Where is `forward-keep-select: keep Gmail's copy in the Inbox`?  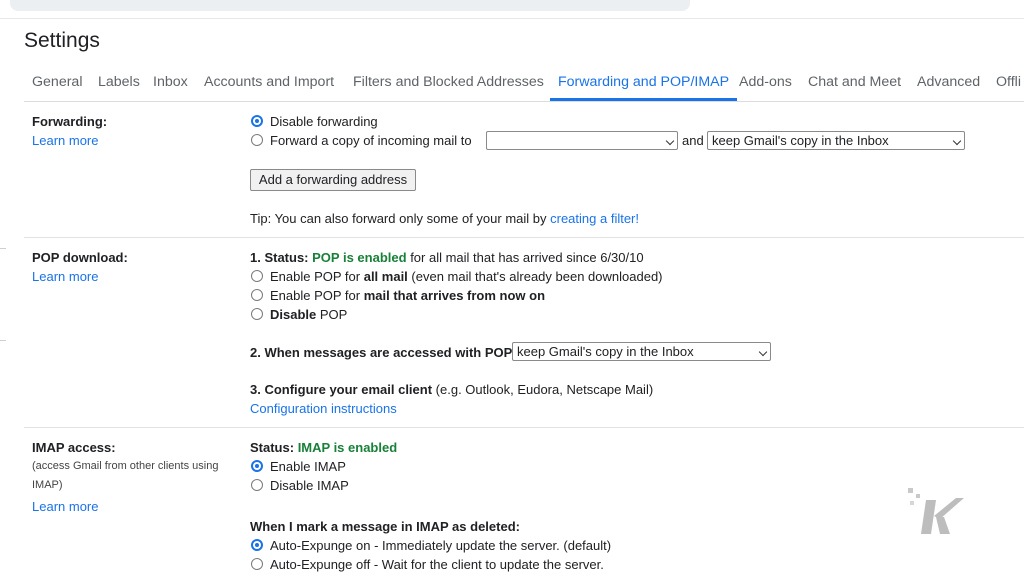
forward-keep-select: keep Gmail's copy in the Inbox is located at coordinates (836, 140).